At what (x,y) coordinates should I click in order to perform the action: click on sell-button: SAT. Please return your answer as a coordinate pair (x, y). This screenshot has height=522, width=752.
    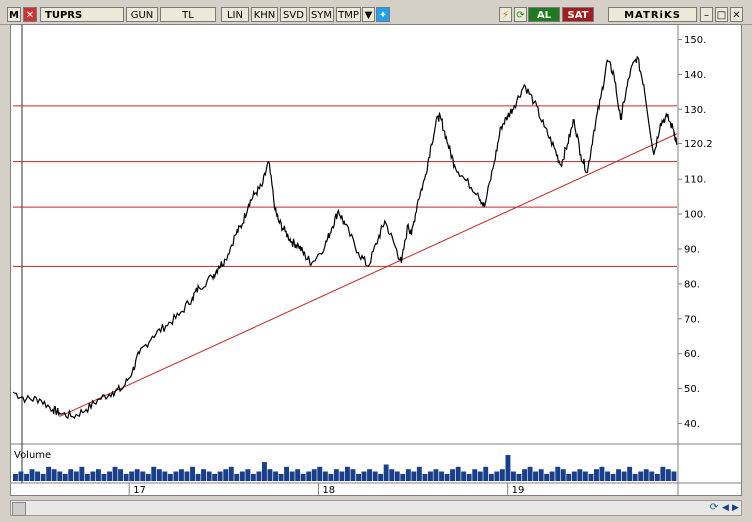
    Looking at the image, I should click on (578, 14).